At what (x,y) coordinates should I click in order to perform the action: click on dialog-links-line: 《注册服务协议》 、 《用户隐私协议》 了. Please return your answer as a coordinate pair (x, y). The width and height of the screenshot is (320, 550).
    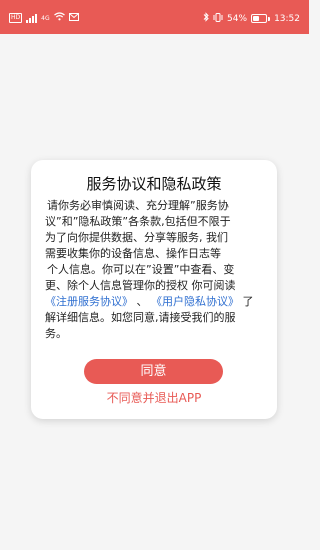
    Looking at the image, I should click on (156, 302).